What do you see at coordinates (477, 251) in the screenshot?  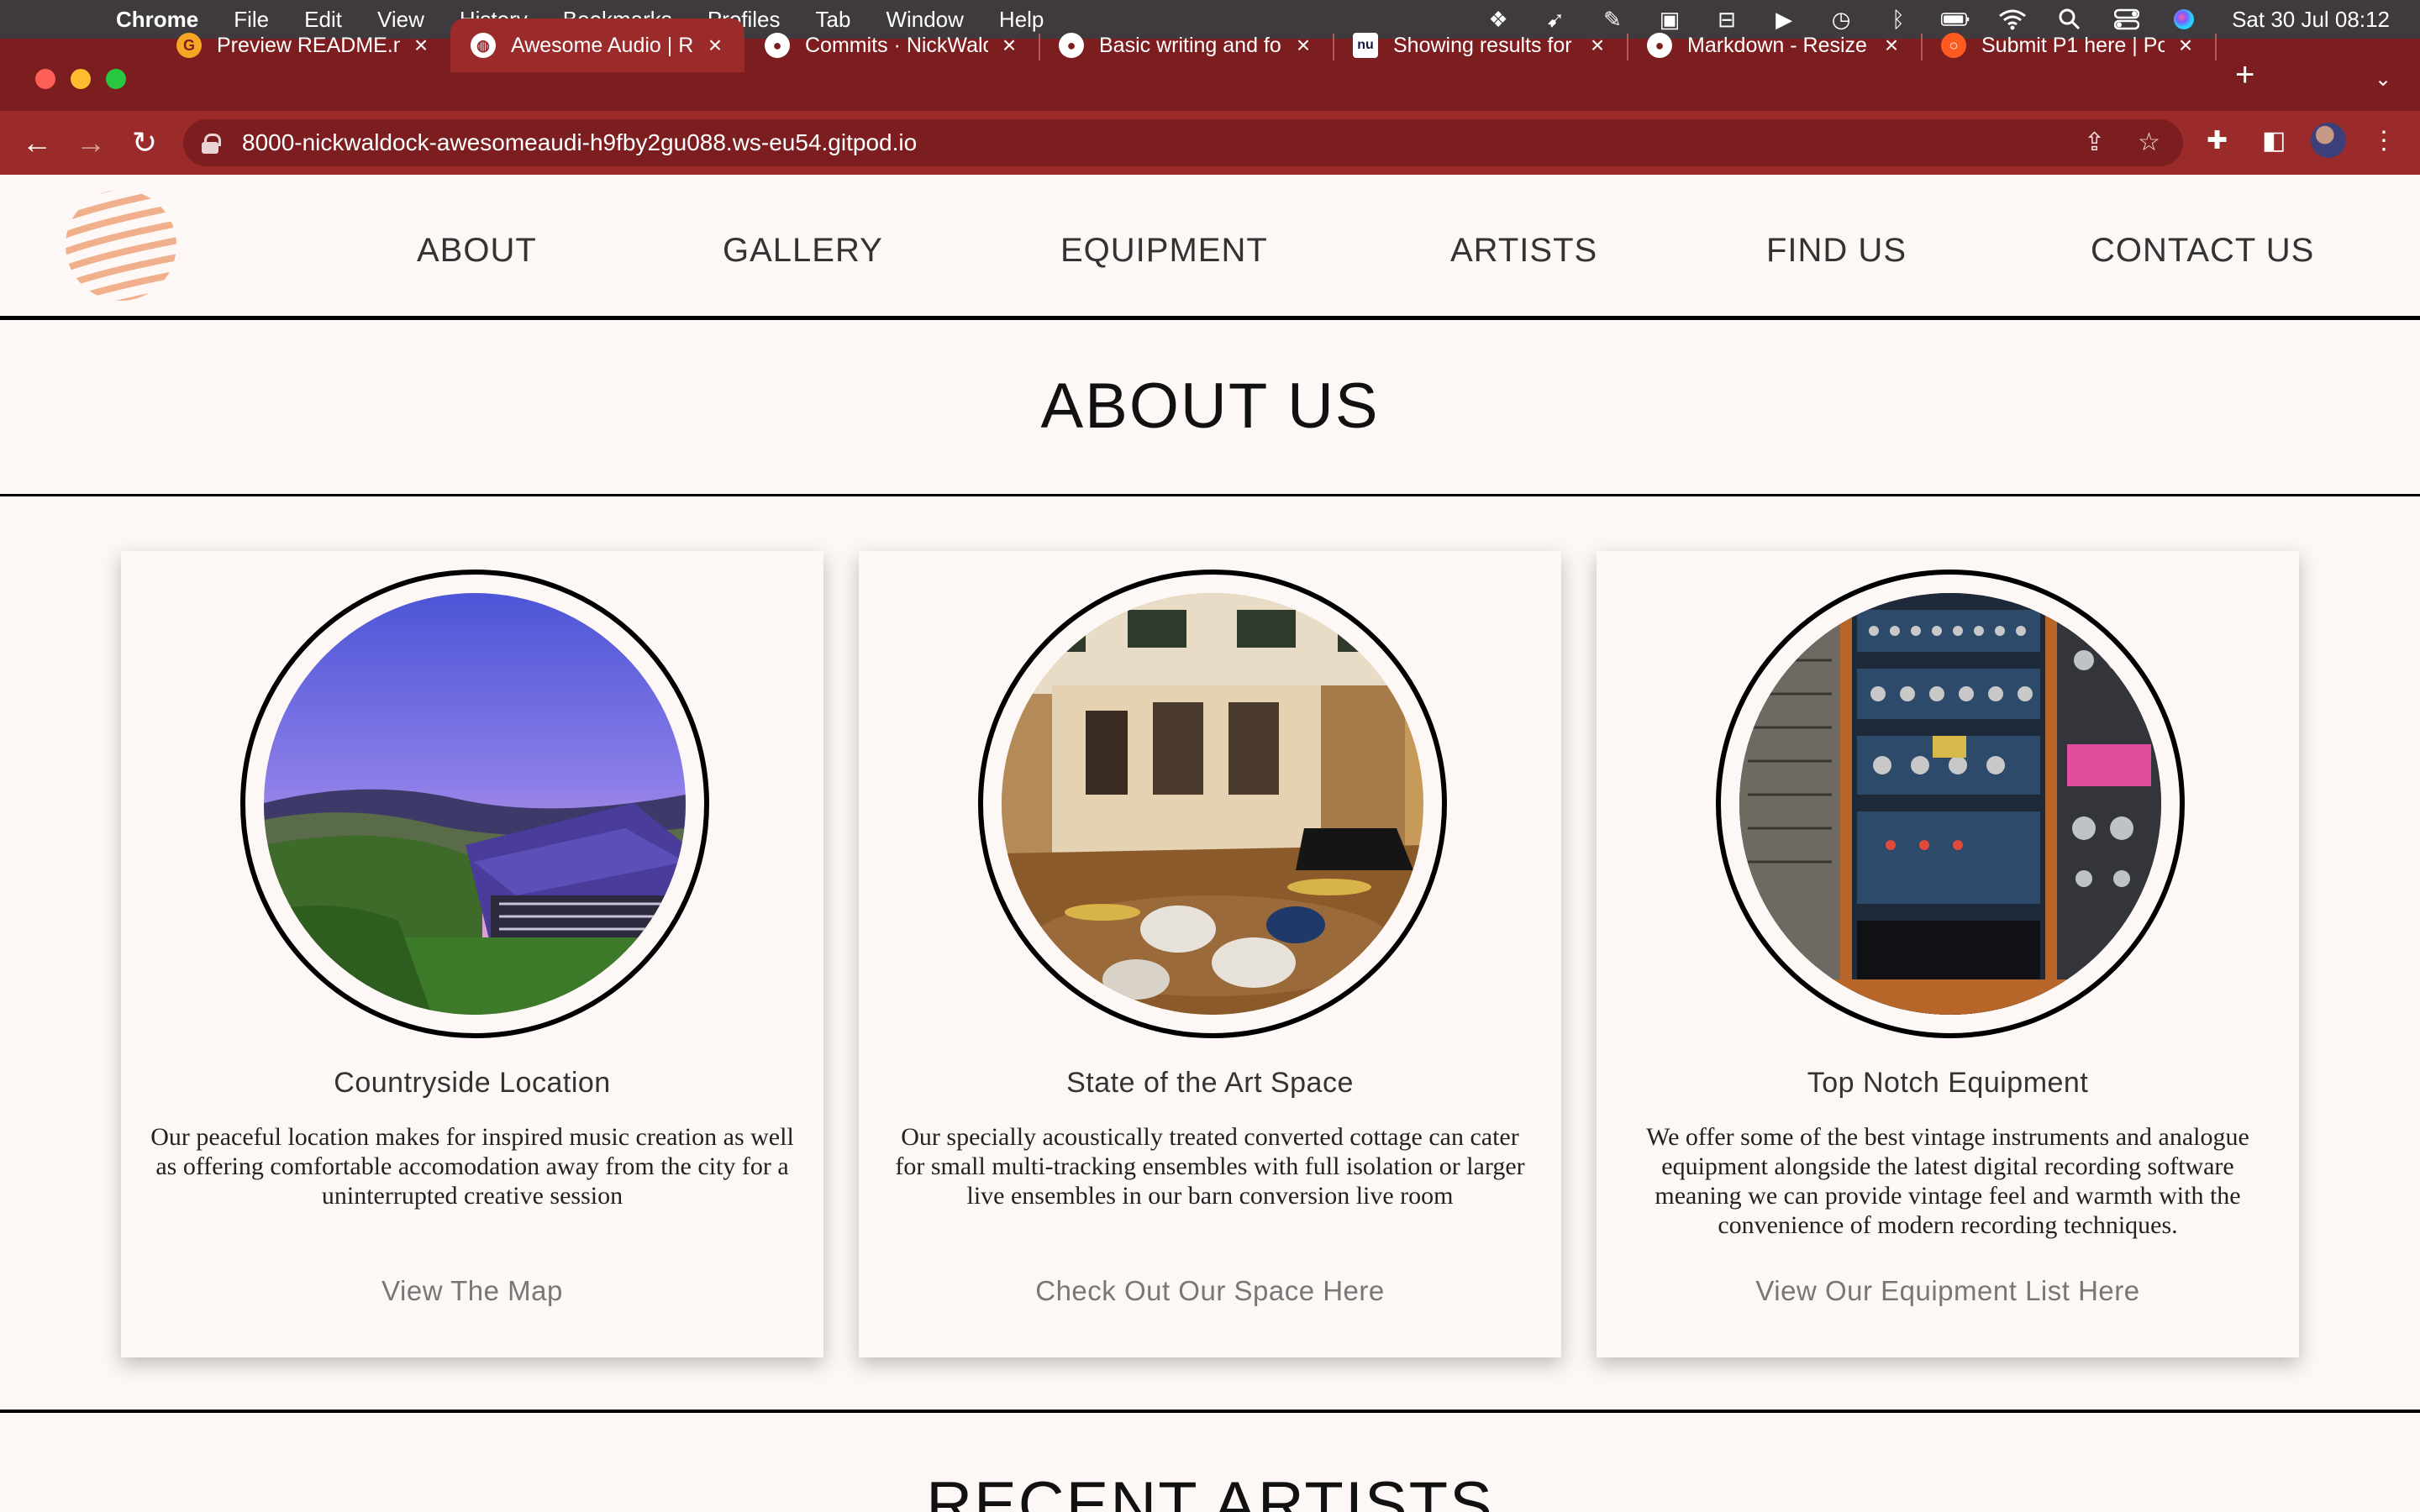 I see `nav-link-about: ABOUT` at bounding box center [477, 251].